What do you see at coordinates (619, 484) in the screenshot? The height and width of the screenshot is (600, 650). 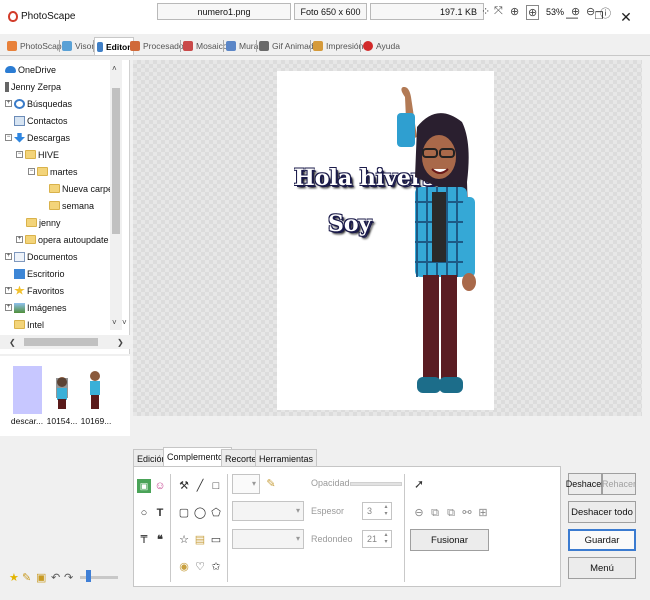 I see `redo-button: Rehacer` at bounding box center [619, 484].